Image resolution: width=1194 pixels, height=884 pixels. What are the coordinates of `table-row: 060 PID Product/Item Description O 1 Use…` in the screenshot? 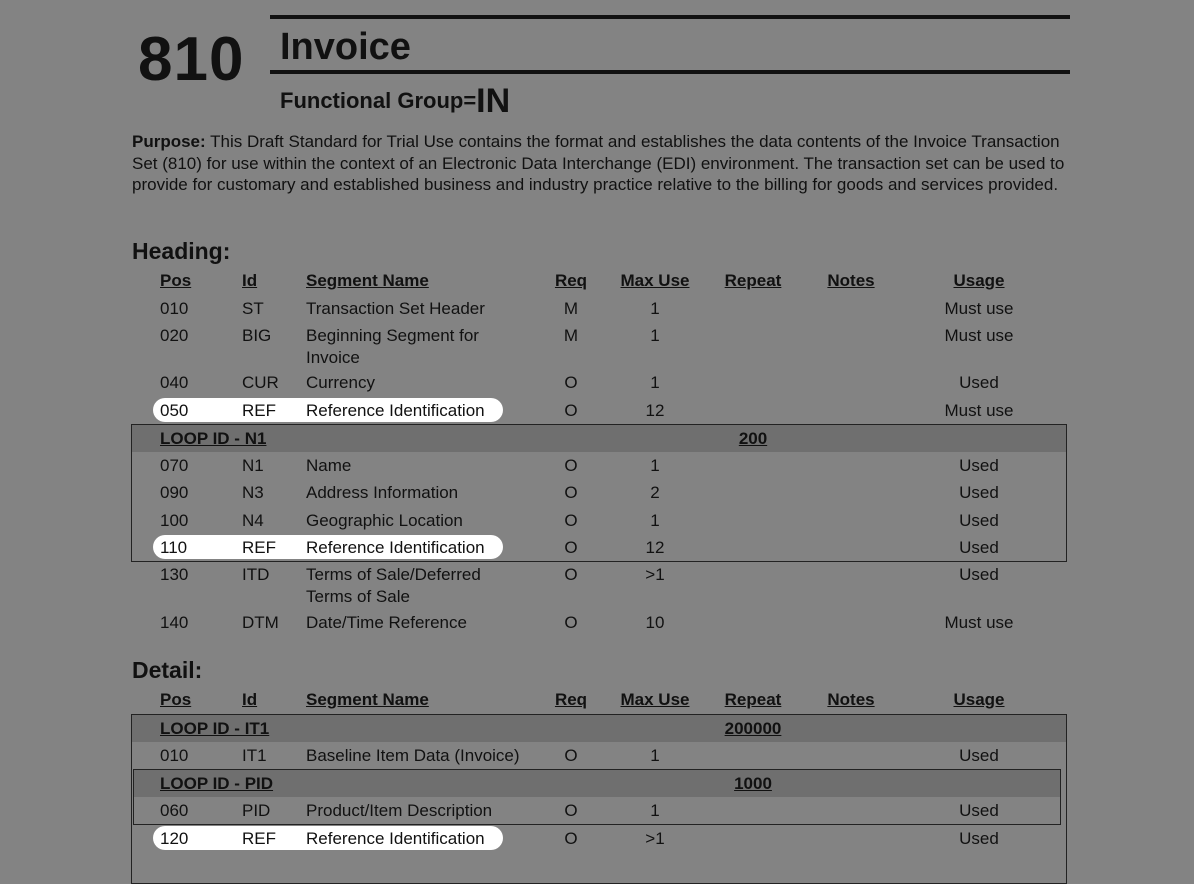 It's located at (597, 813).